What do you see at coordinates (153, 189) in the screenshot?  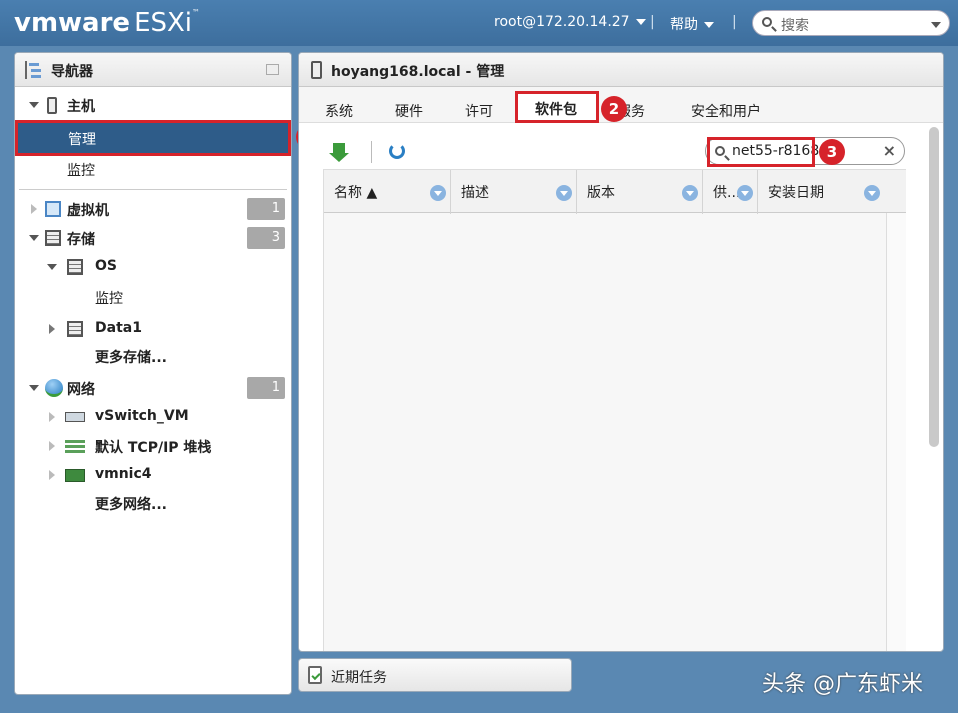 I see `divider` at bounding box center [153, 189].